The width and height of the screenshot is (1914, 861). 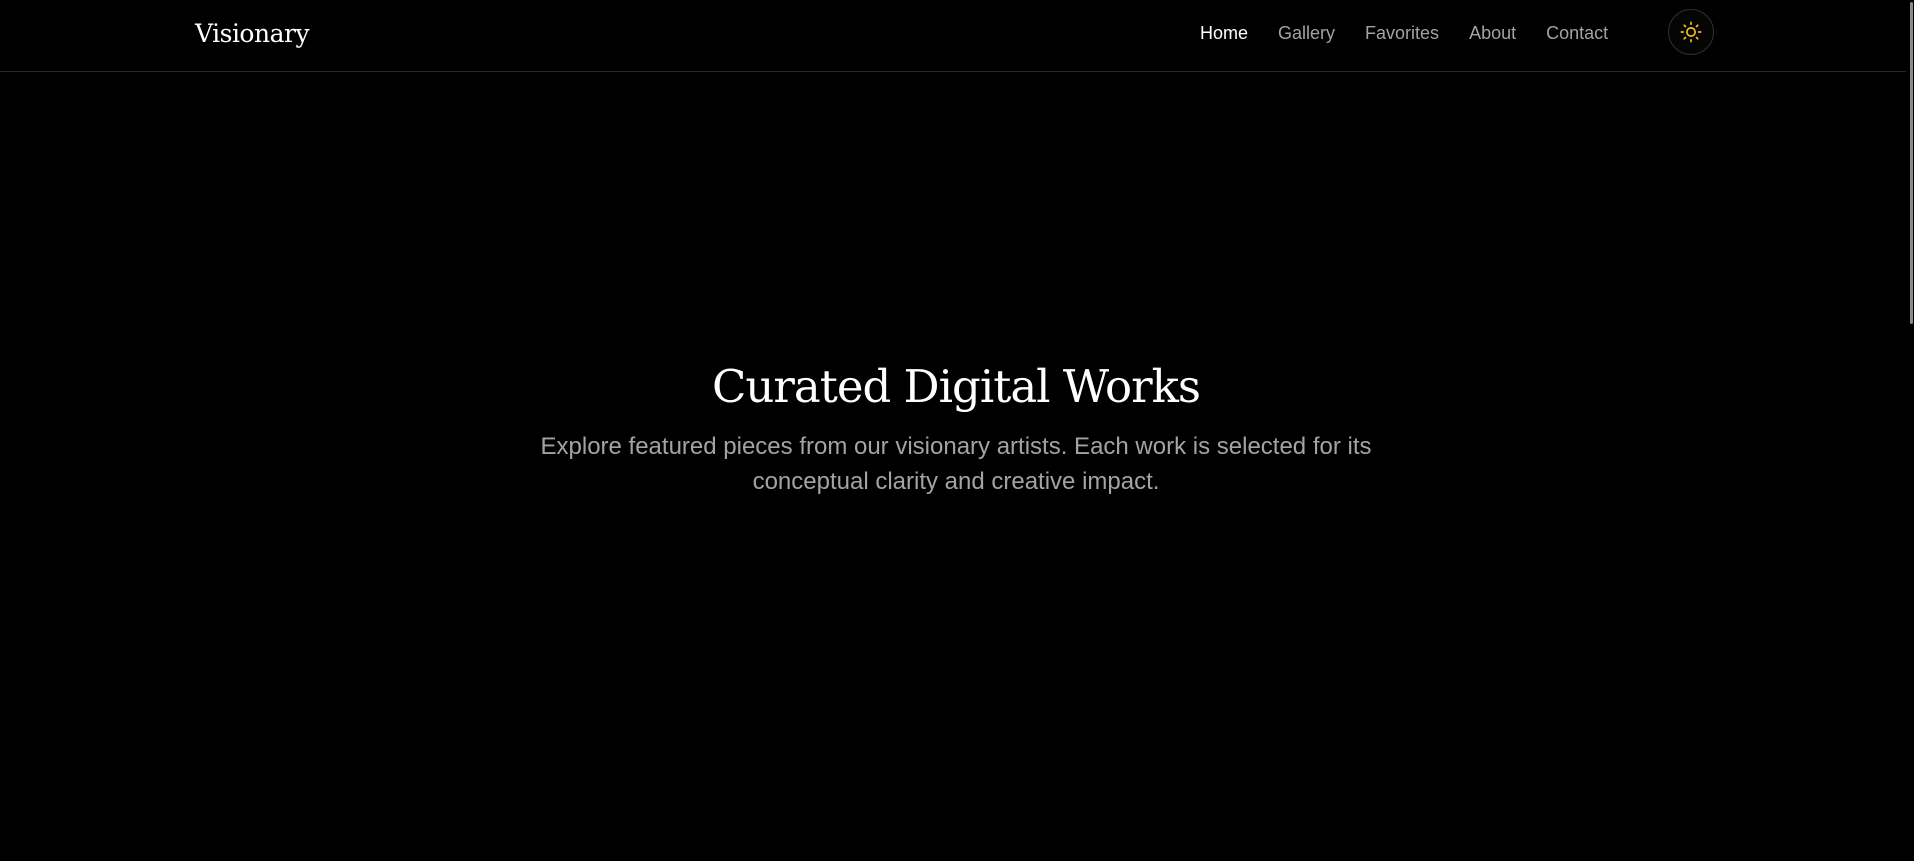 What do you see at coordinates (1911, 163) in the screenshot?
I see `scrollbar-thumb` at bounding box center [1911, 163].